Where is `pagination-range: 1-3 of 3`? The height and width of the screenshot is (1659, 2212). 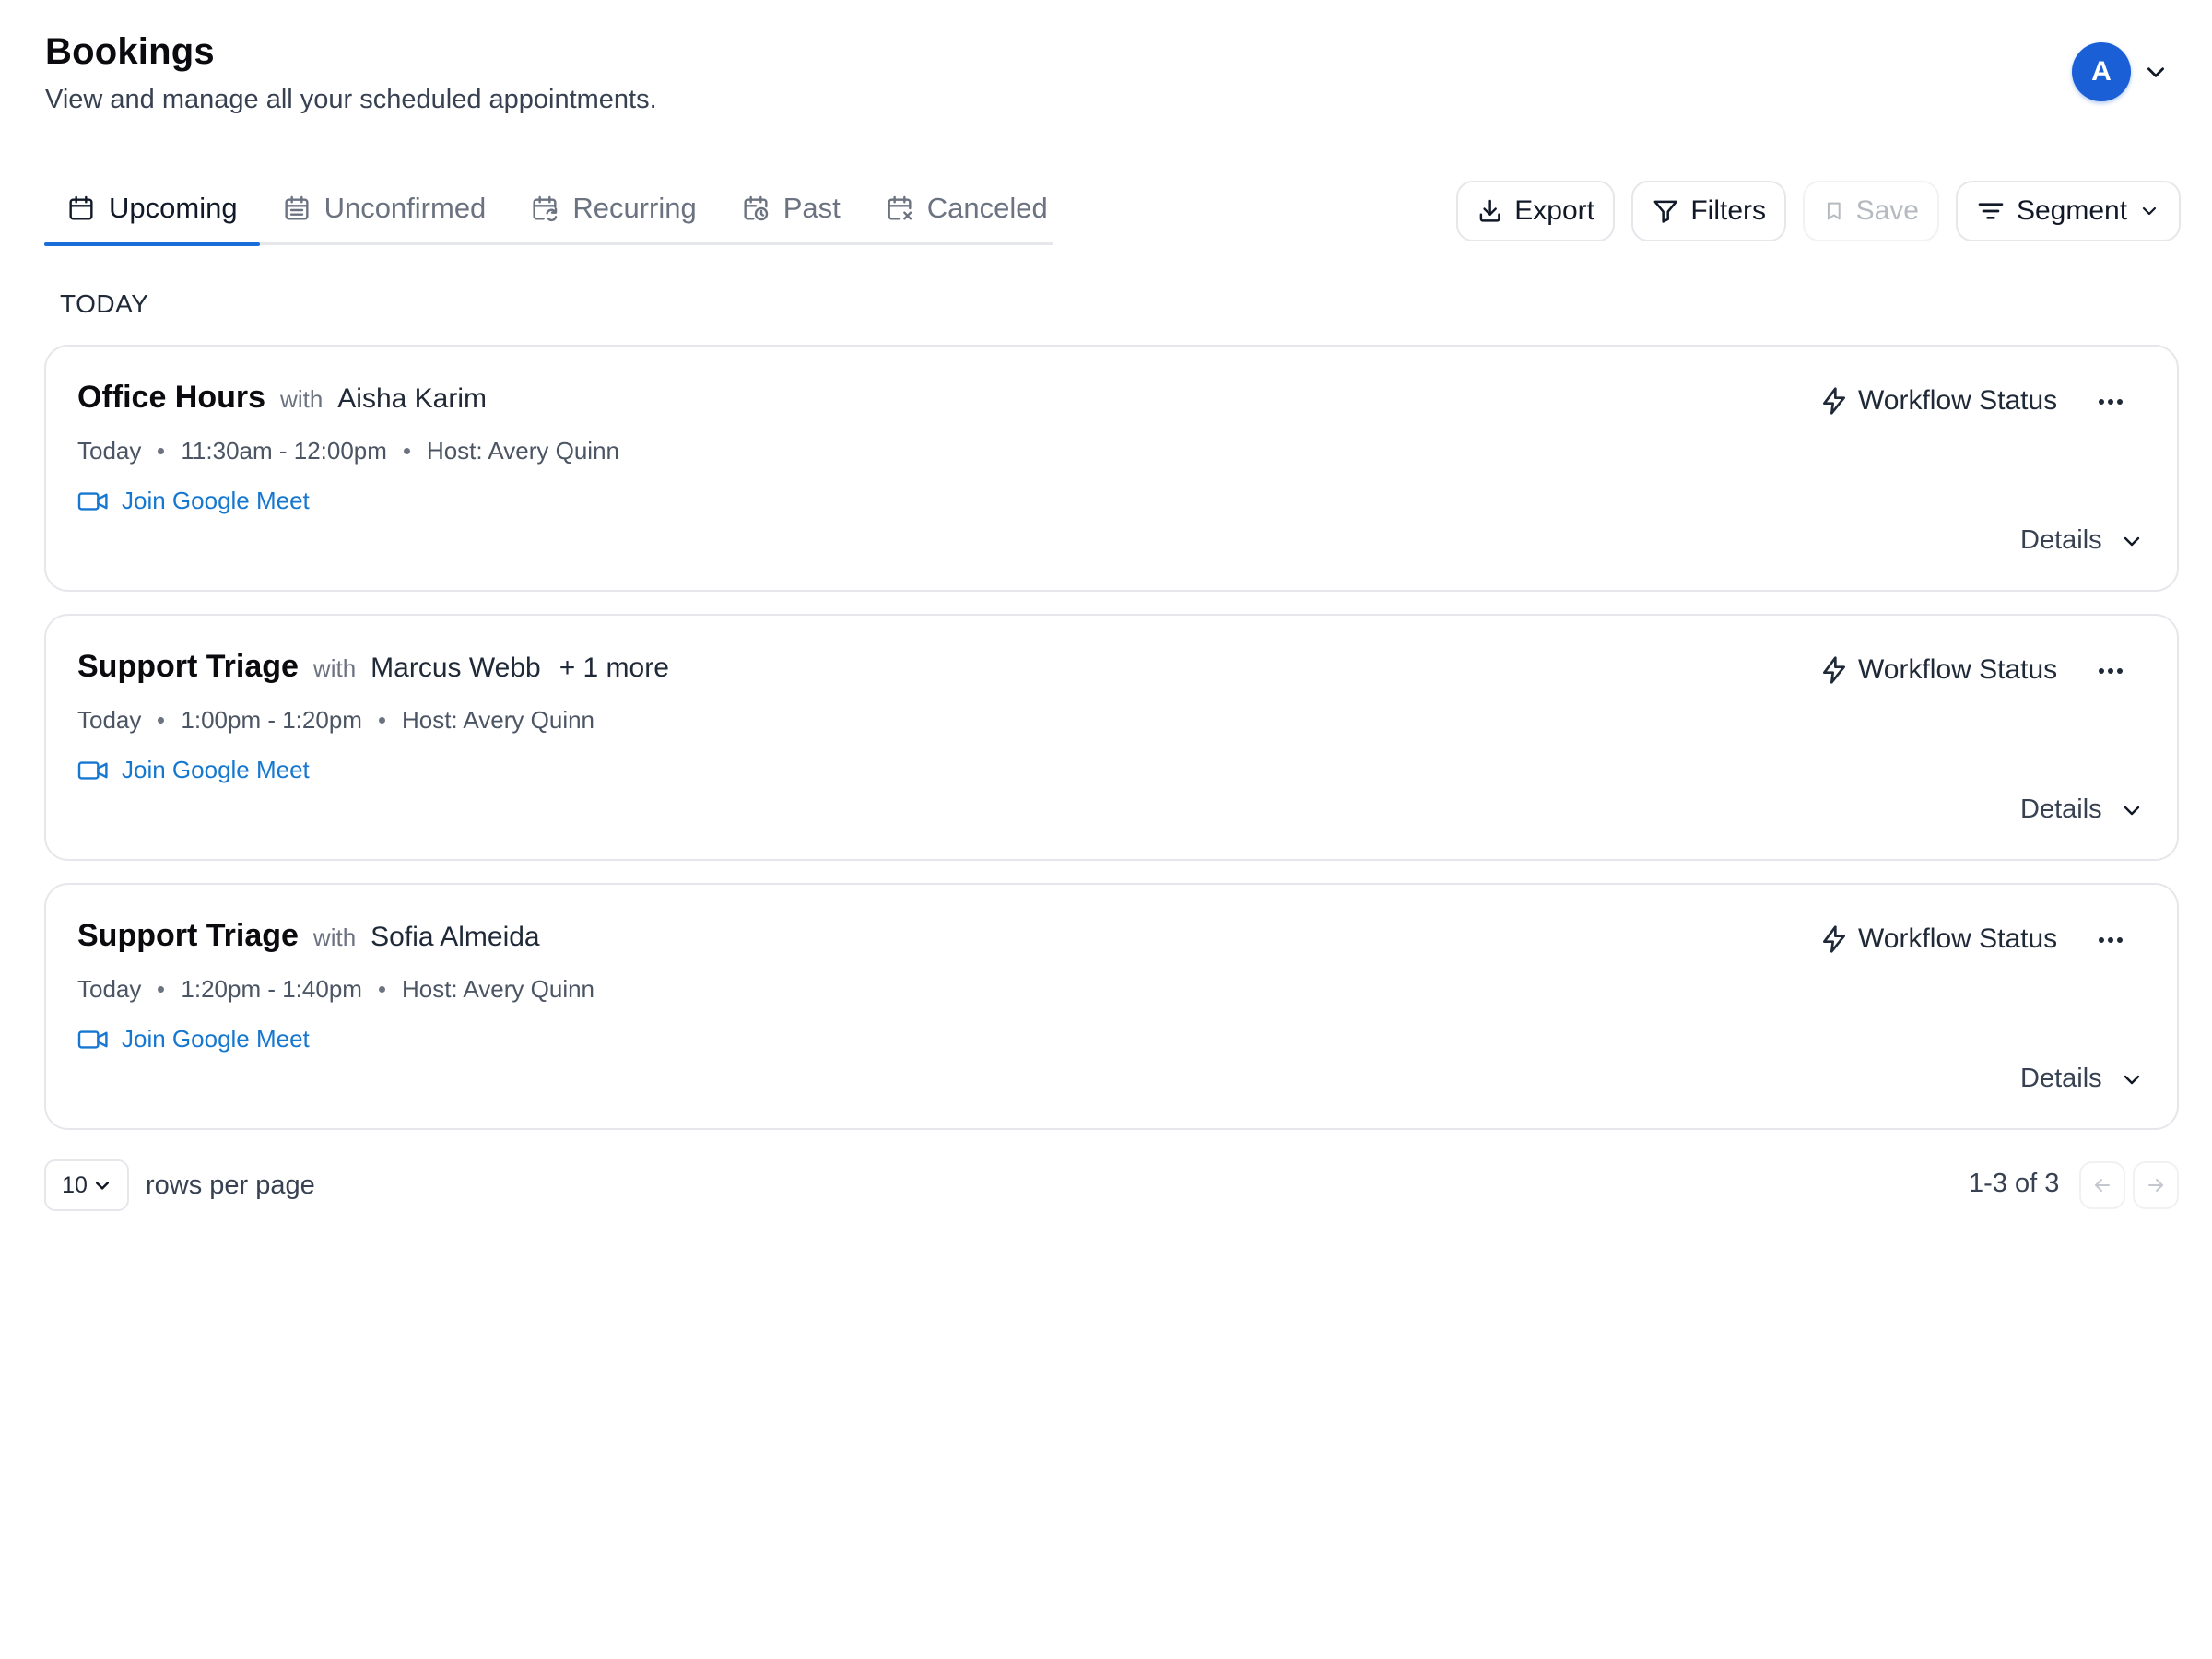 pagination-range: 1-3 of 3 is located at coordinates (2014, 1183).